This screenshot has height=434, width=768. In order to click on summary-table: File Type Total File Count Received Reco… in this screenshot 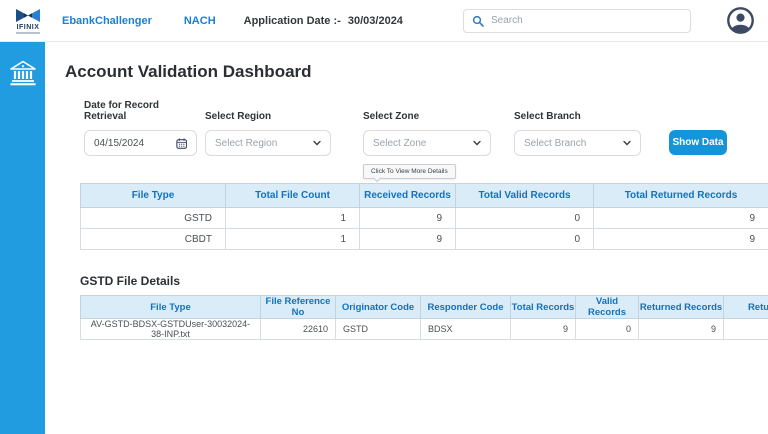, I will do `click(424, 216)`.